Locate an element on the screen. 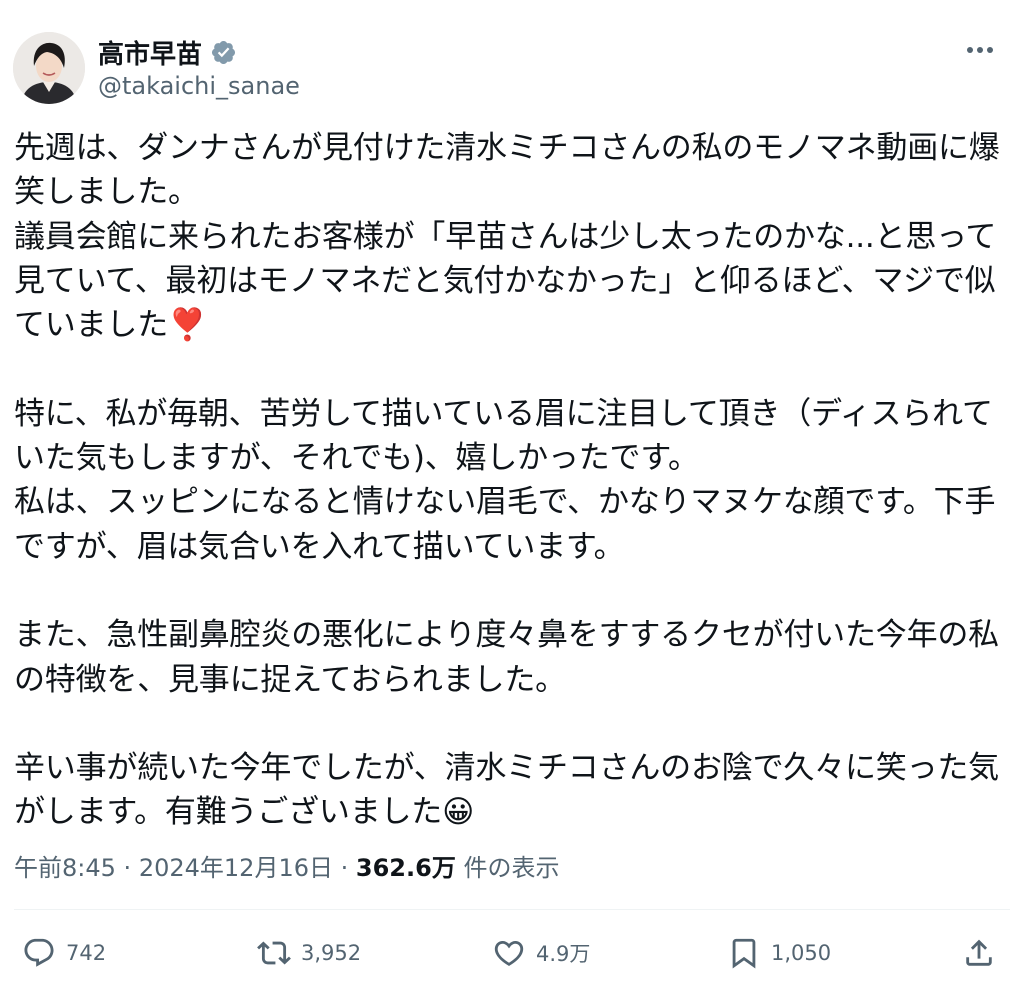  avatar-photo is located at coordinates (49, 68).